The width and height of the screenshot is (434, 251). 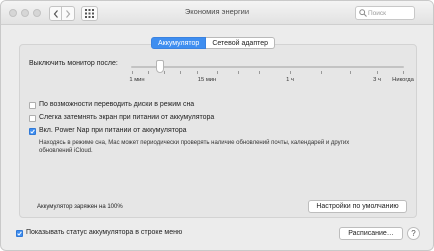 I want to click on battery-status-text: Аккумулятор заряжен на 100%, so click(x=80, y=207).